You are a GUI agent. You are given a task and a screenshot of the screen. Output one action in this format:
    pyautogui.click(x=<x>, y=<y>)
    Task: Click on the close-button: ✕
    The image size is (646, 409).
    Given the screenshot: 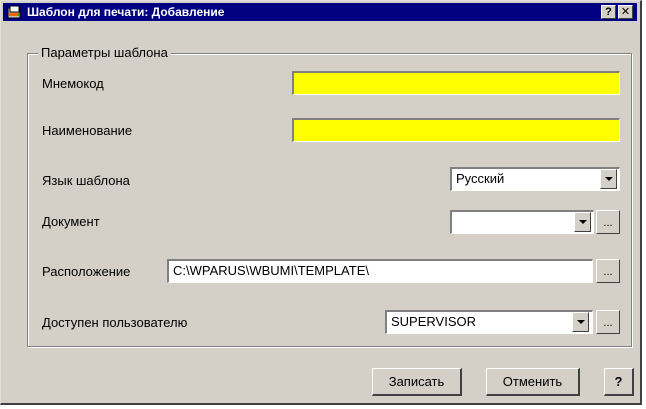 What is the action you would take?
    pyautogui.click(x=625, y=12)
    